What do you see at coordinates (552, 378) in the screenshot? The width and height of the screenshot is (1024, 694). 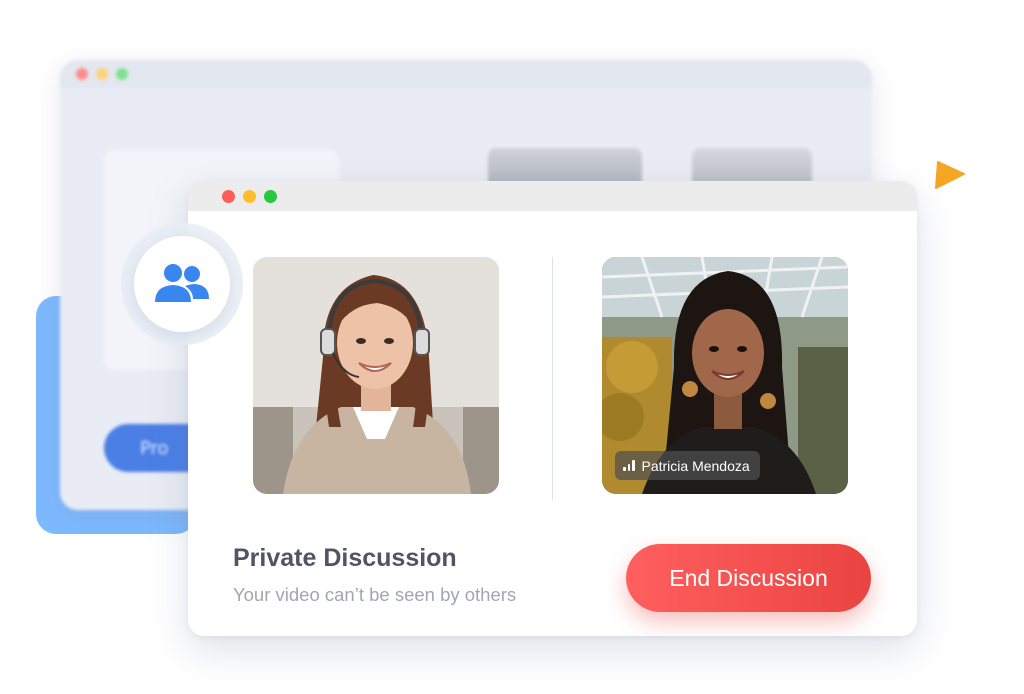 I see `tile-divider` at bounding box center [552, 378].